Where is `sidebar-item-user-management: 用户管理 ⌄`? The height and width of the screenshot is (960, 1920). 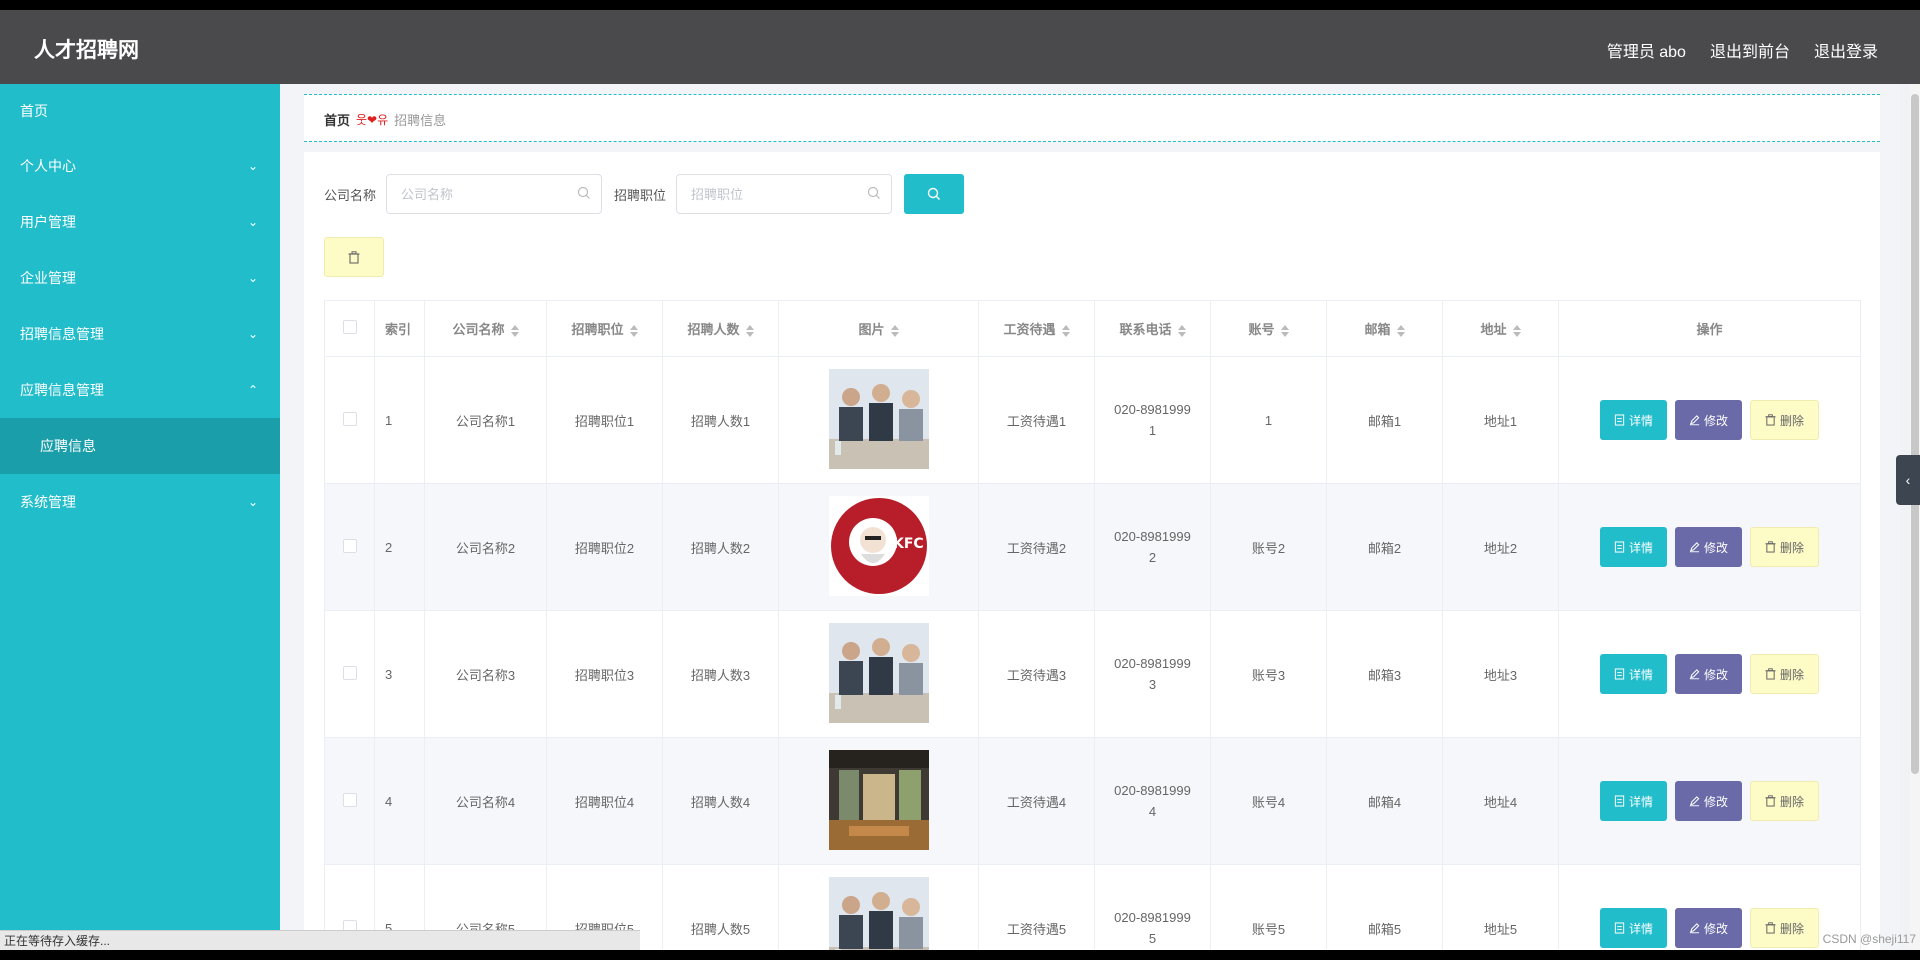
sidebar-item-user-management: 用户管理 ⌄ is located at coordinates (140, 222).